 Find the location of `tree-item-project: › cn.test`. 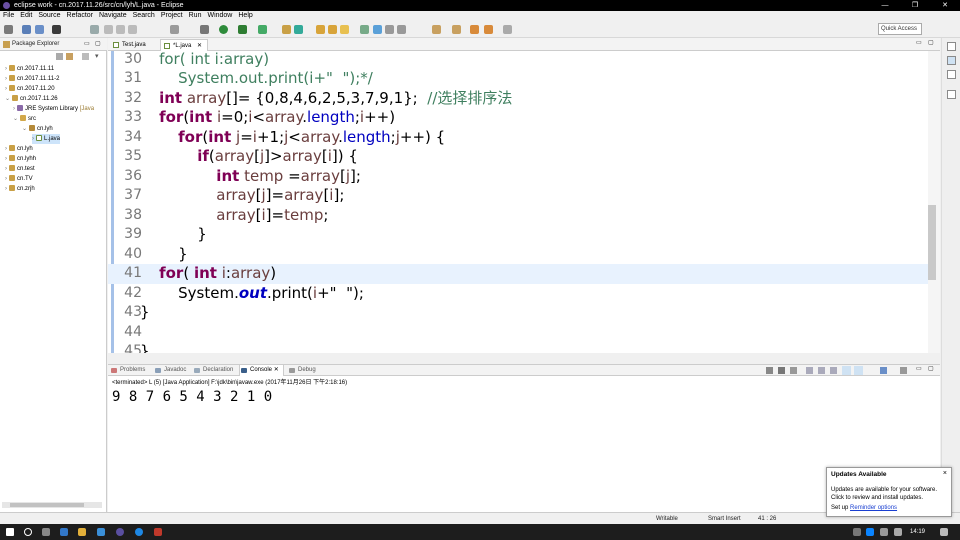

tree-item-project: › cn.test is located at coordinates (20, 169).